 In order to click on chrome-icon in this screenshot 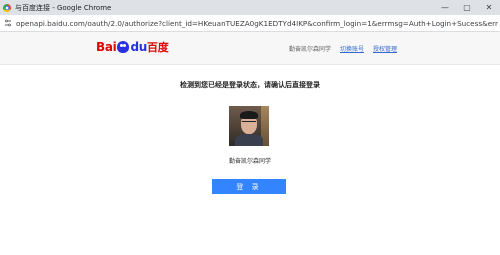, I will do `click(7, 7)`.